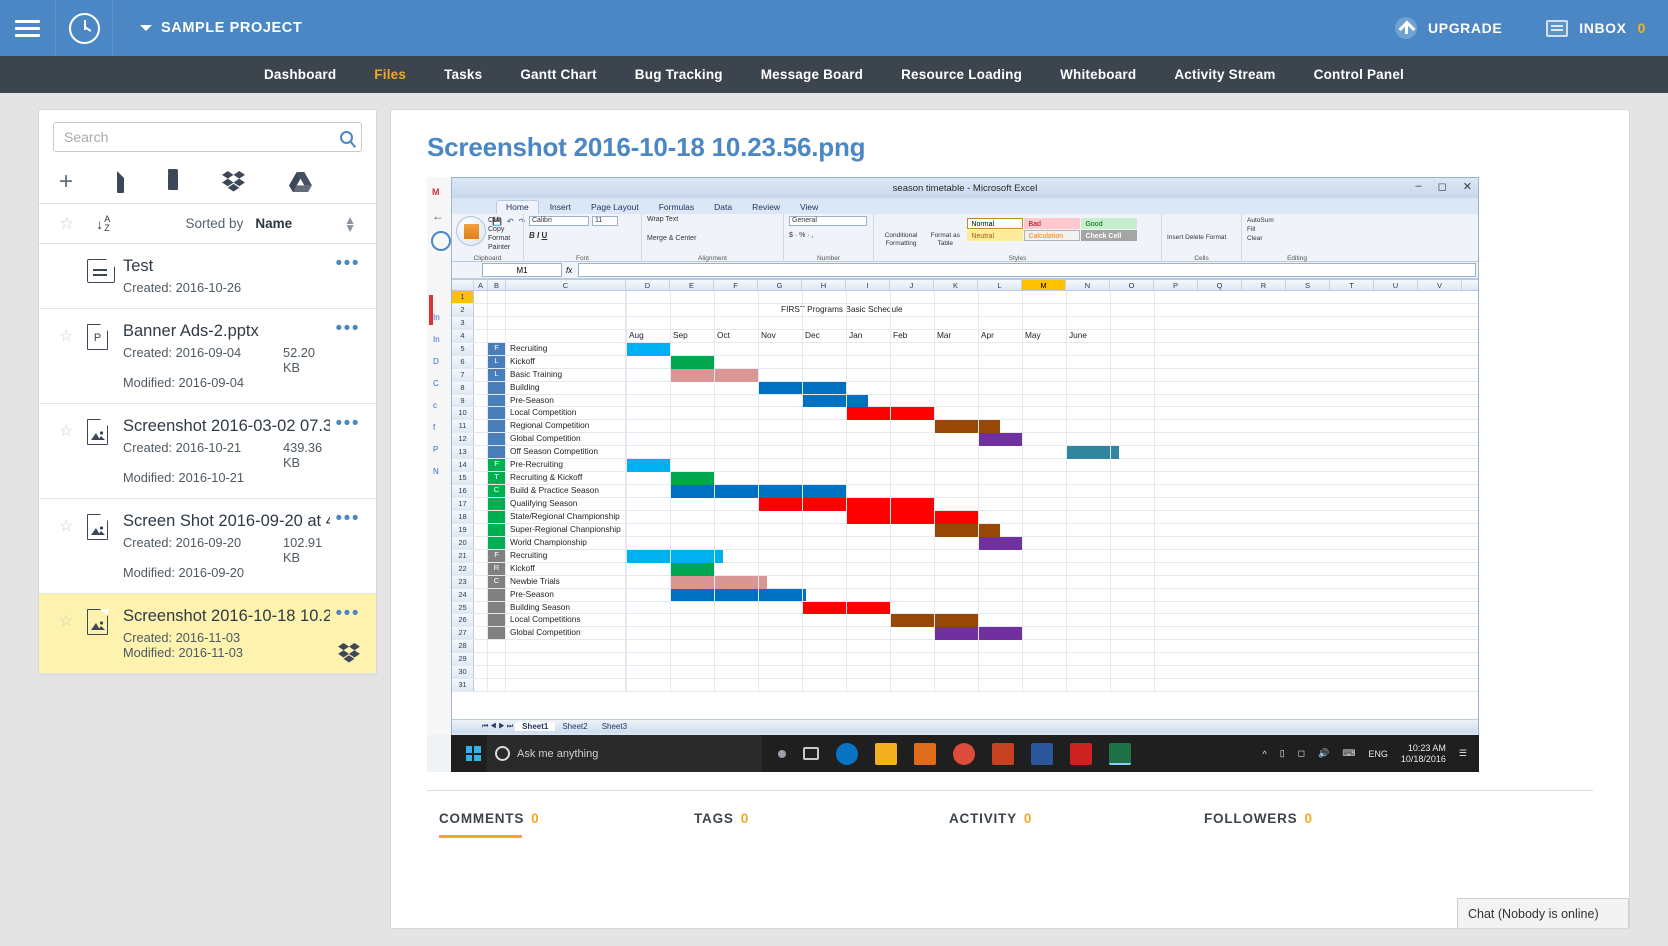  I want to click on new-folder-icon, so click(173, 179).